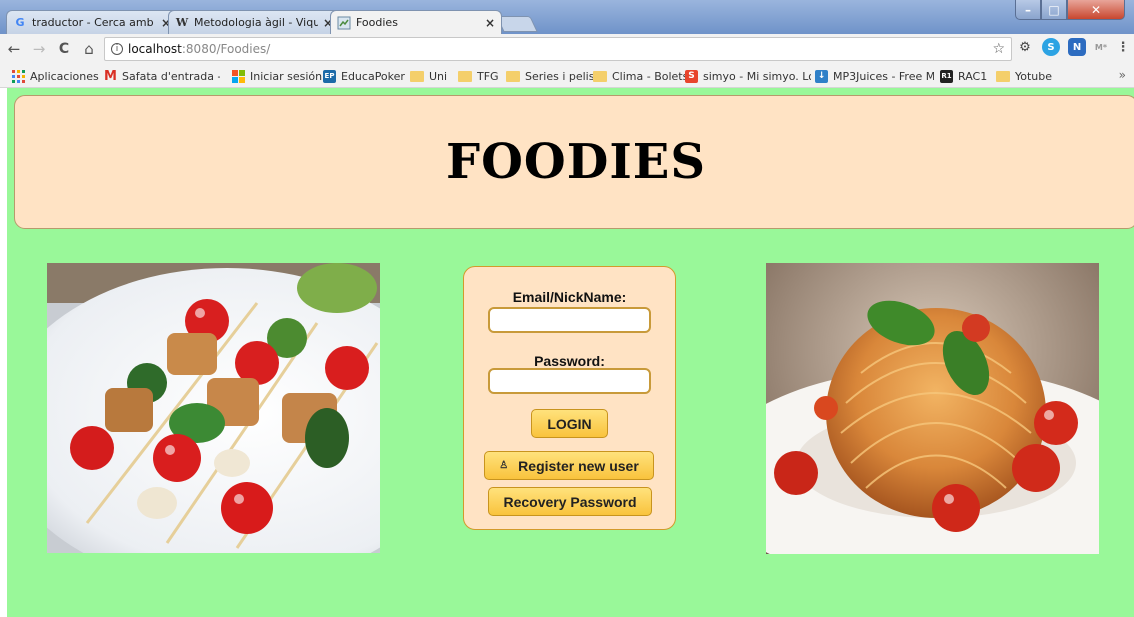  Describe the element at coordinates (932, 408) in the screenshot. I see `spaghetti-plate-image` at that location.